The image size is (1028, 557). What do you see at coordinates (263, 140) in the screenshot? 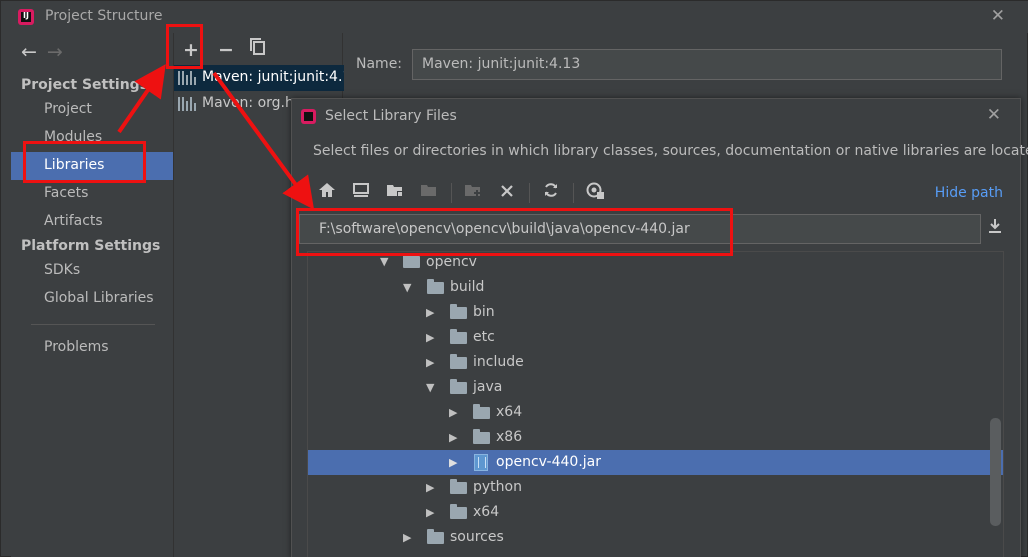
I see `arrow-to-path-field` at bounding box center [263, 140].